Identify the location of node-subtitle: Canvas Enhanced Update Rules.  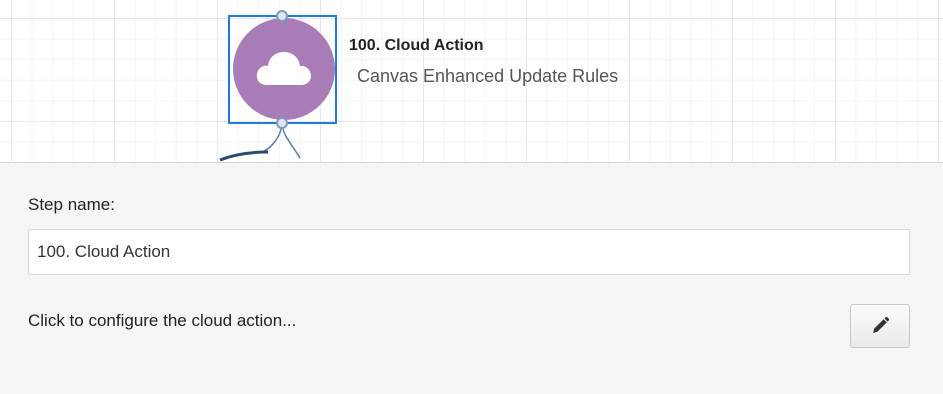
(488, 76).